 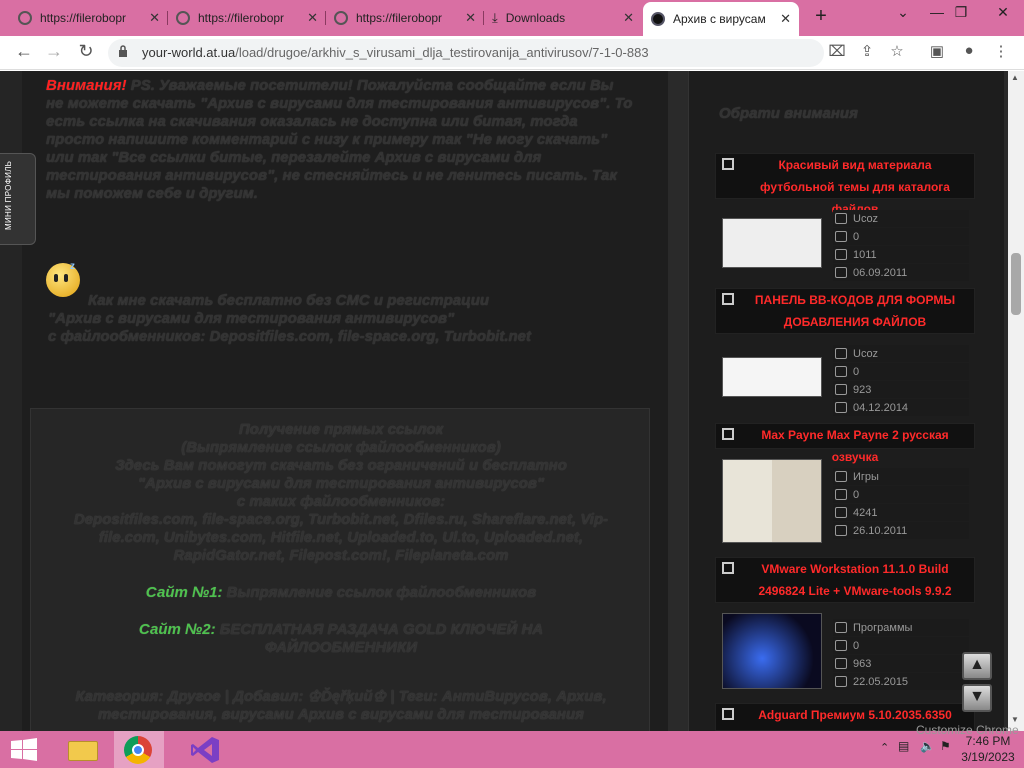 What do you see at coordinates (72, 266) in the screenshot?
I see `sleep-bubble-icon: z` at bounding box center [72, 266].